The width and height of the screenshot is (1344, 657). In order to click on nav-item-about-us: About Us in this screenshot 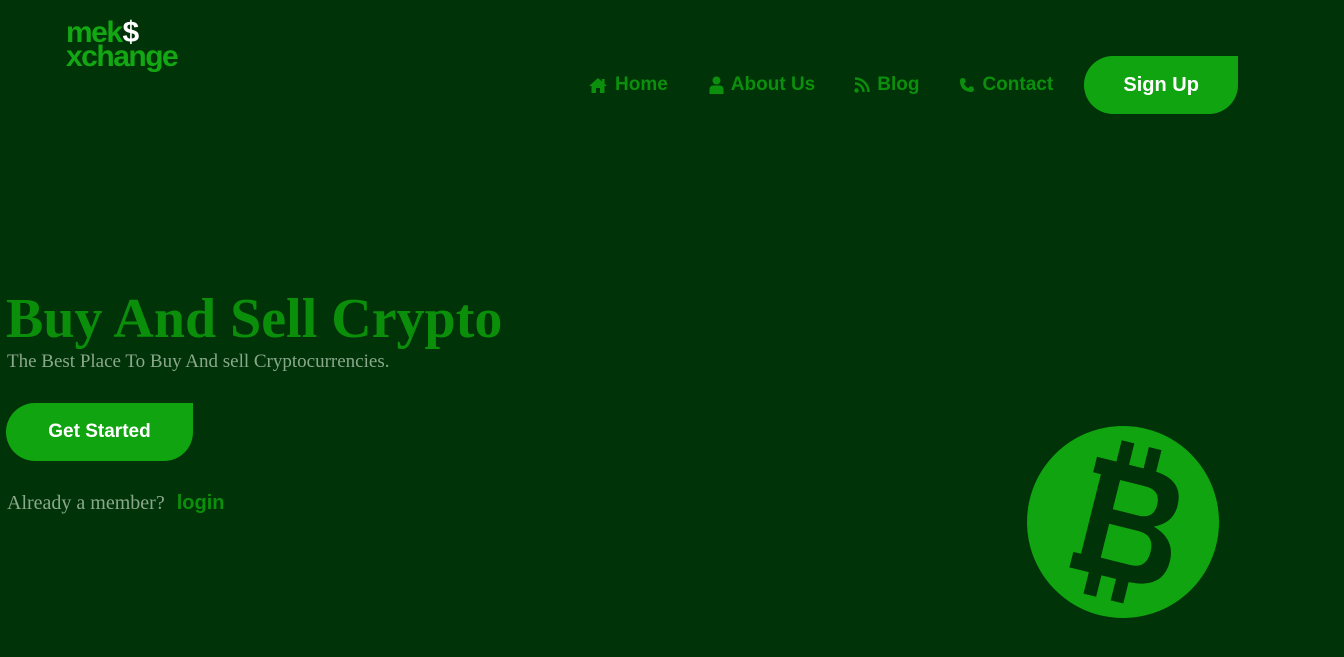, I will do `click(762, 85)`.